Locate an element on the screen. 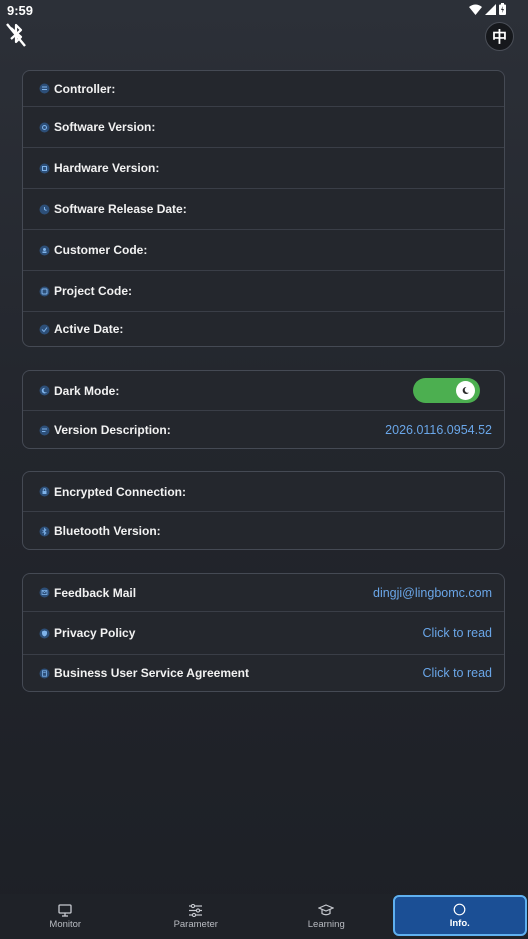 This screenshot has width=528, height=939. project-code-row: Project Code: is located at coordinates (263, 291).